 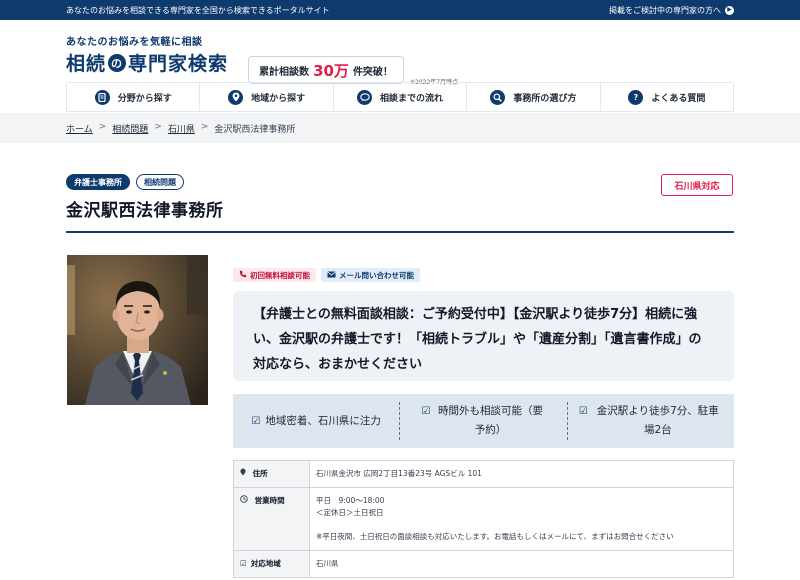 I want to click on phone-icon, so click(x=243, y=275).